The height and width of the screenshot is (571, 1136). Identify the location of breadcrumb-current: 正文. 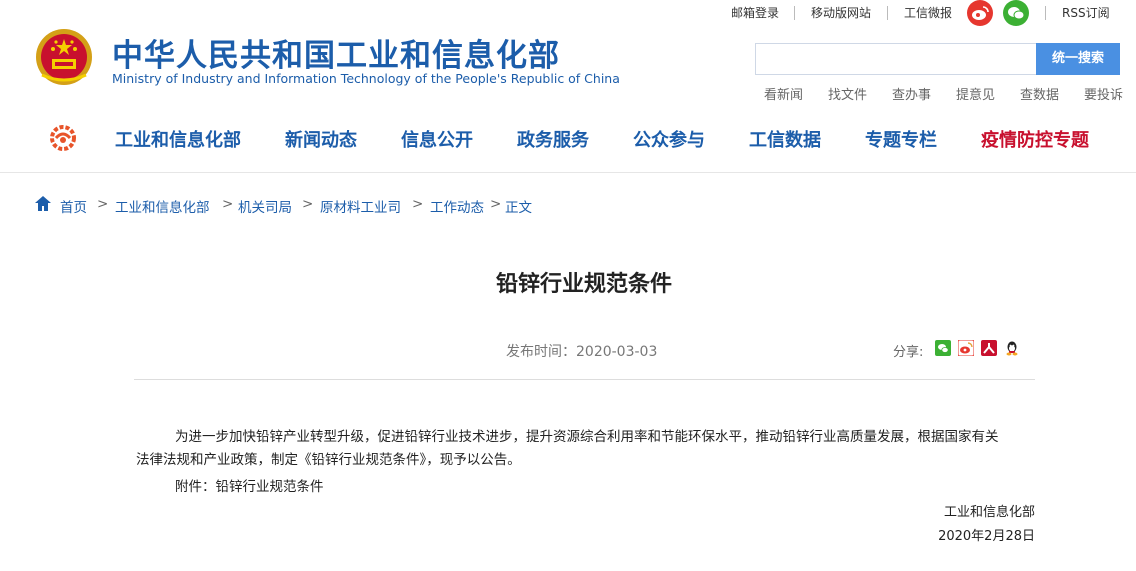
(518, 208).